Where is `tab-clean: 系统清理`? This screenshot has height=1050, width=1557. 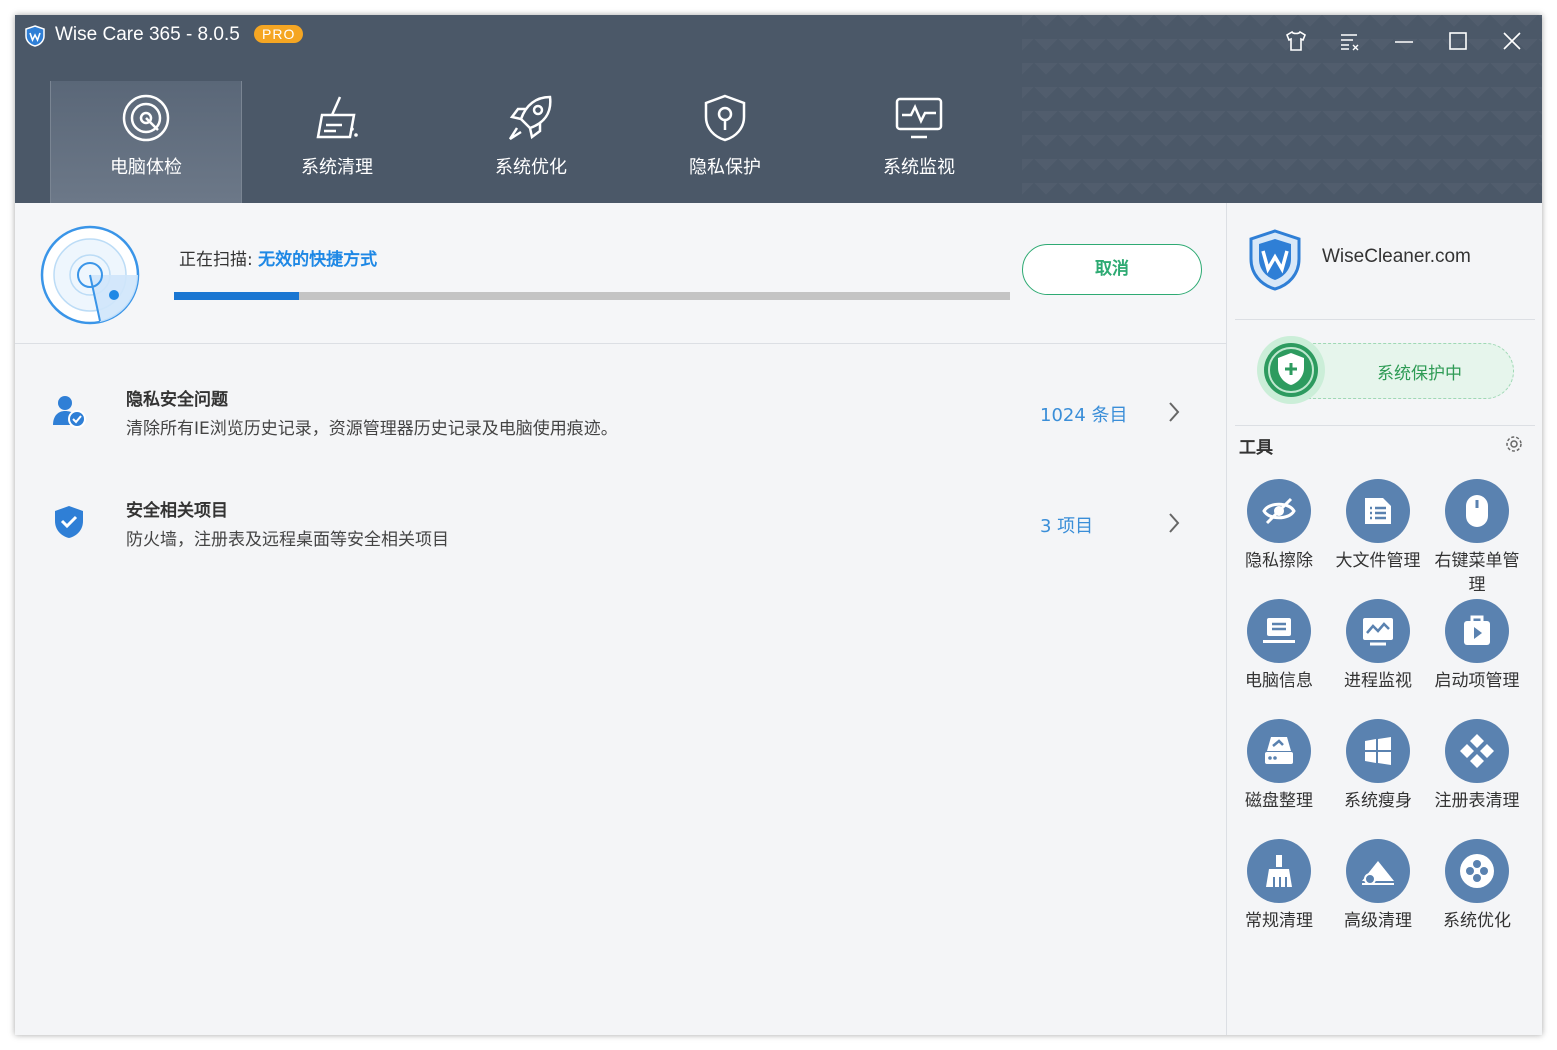 tab-clean: 系统清理 is located at coordinates (337, 142).